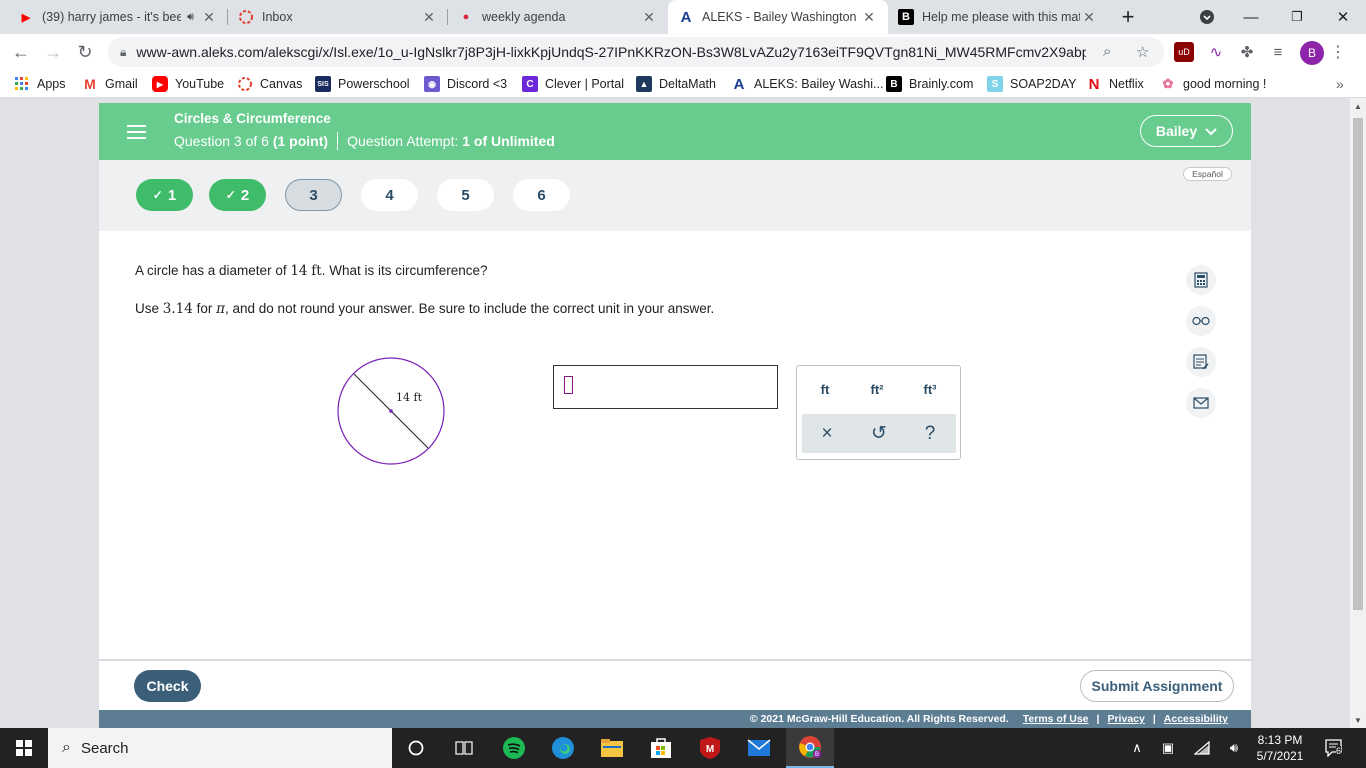  Describe the element at coordinates (930, 433) in the screenshot. I see `help-button: ?` at that location.